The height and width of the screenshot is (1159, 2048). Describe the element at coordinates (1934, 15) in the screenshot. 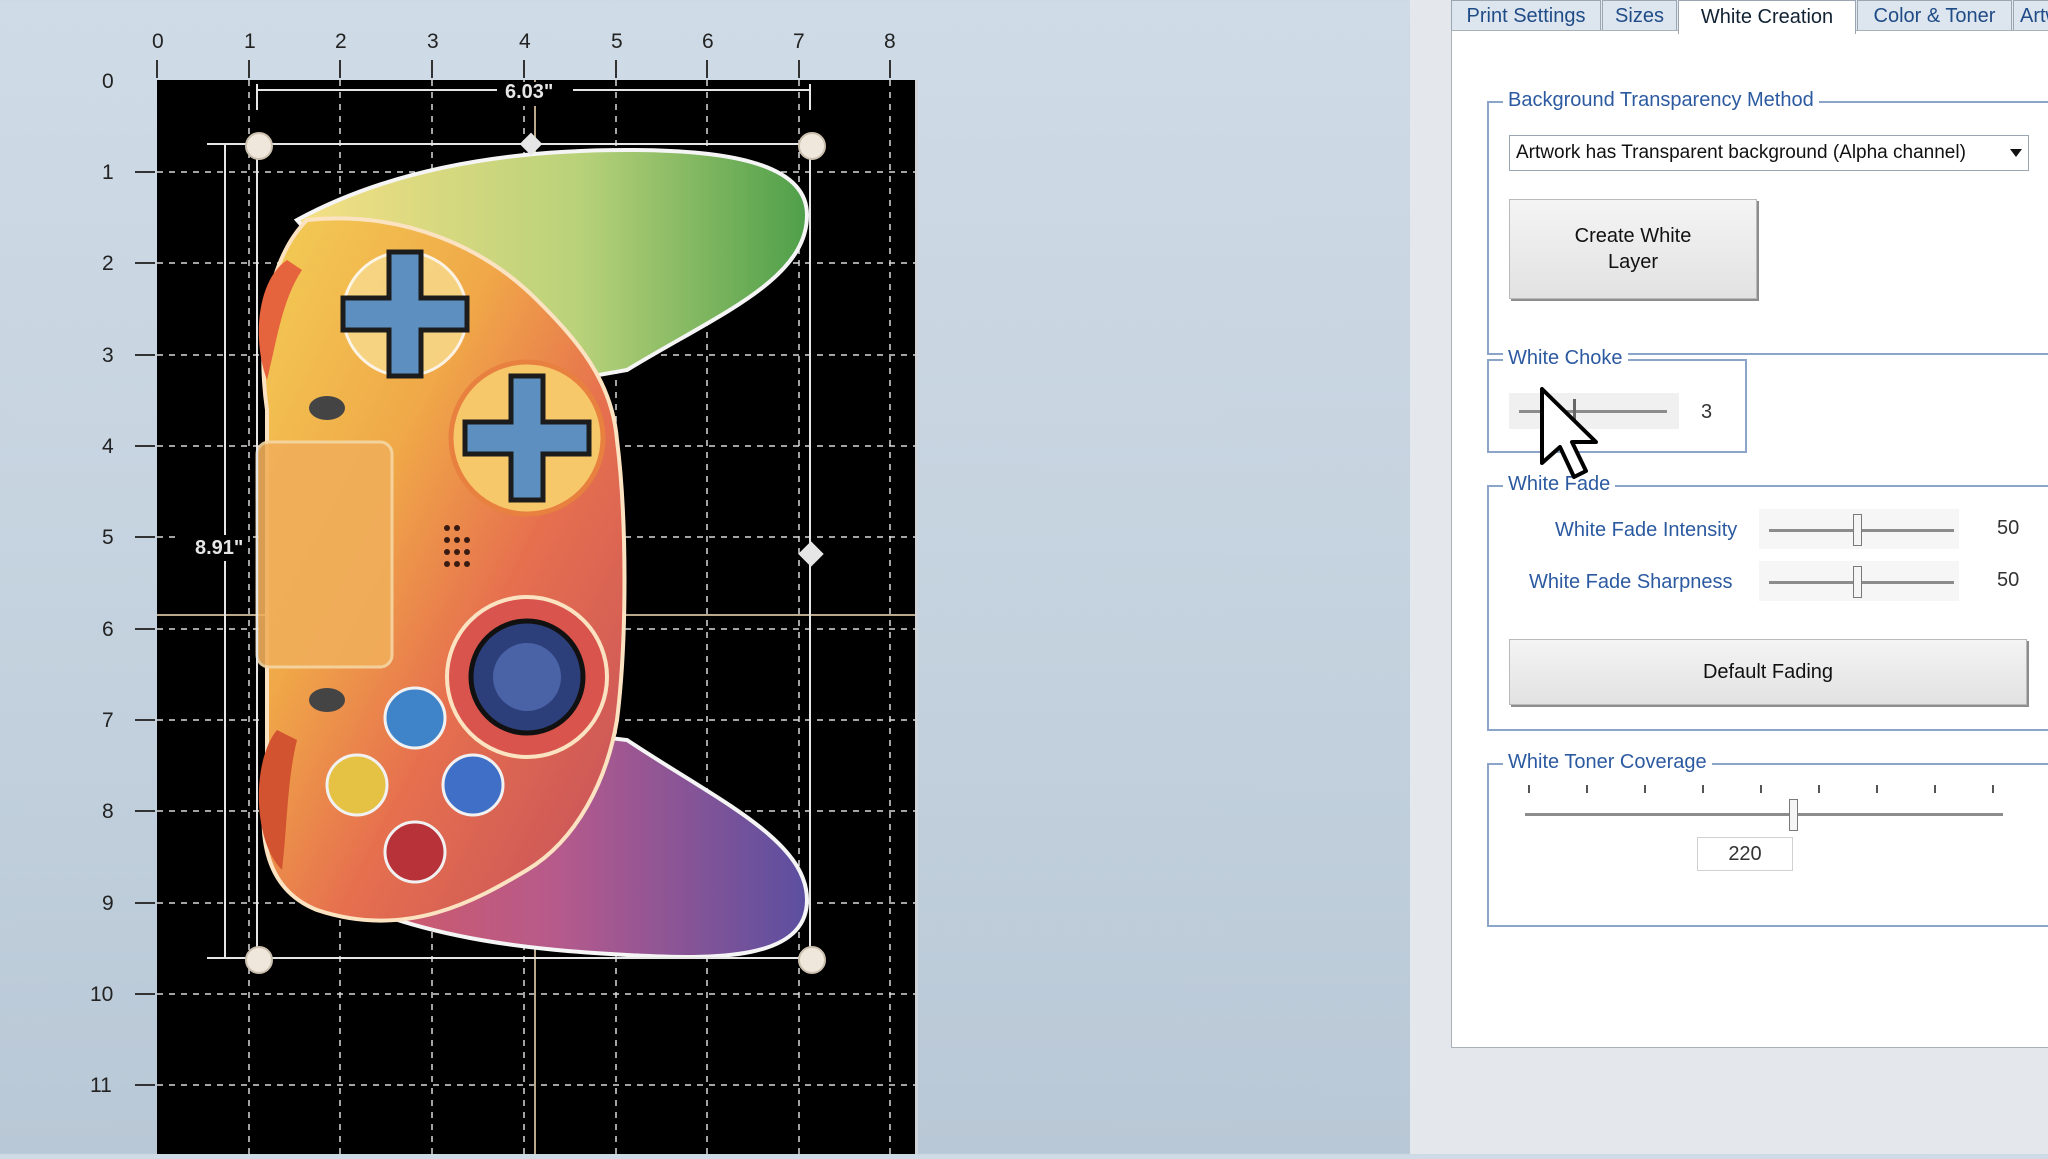

I see `tab-color-toner: Color & Toner` at that location.